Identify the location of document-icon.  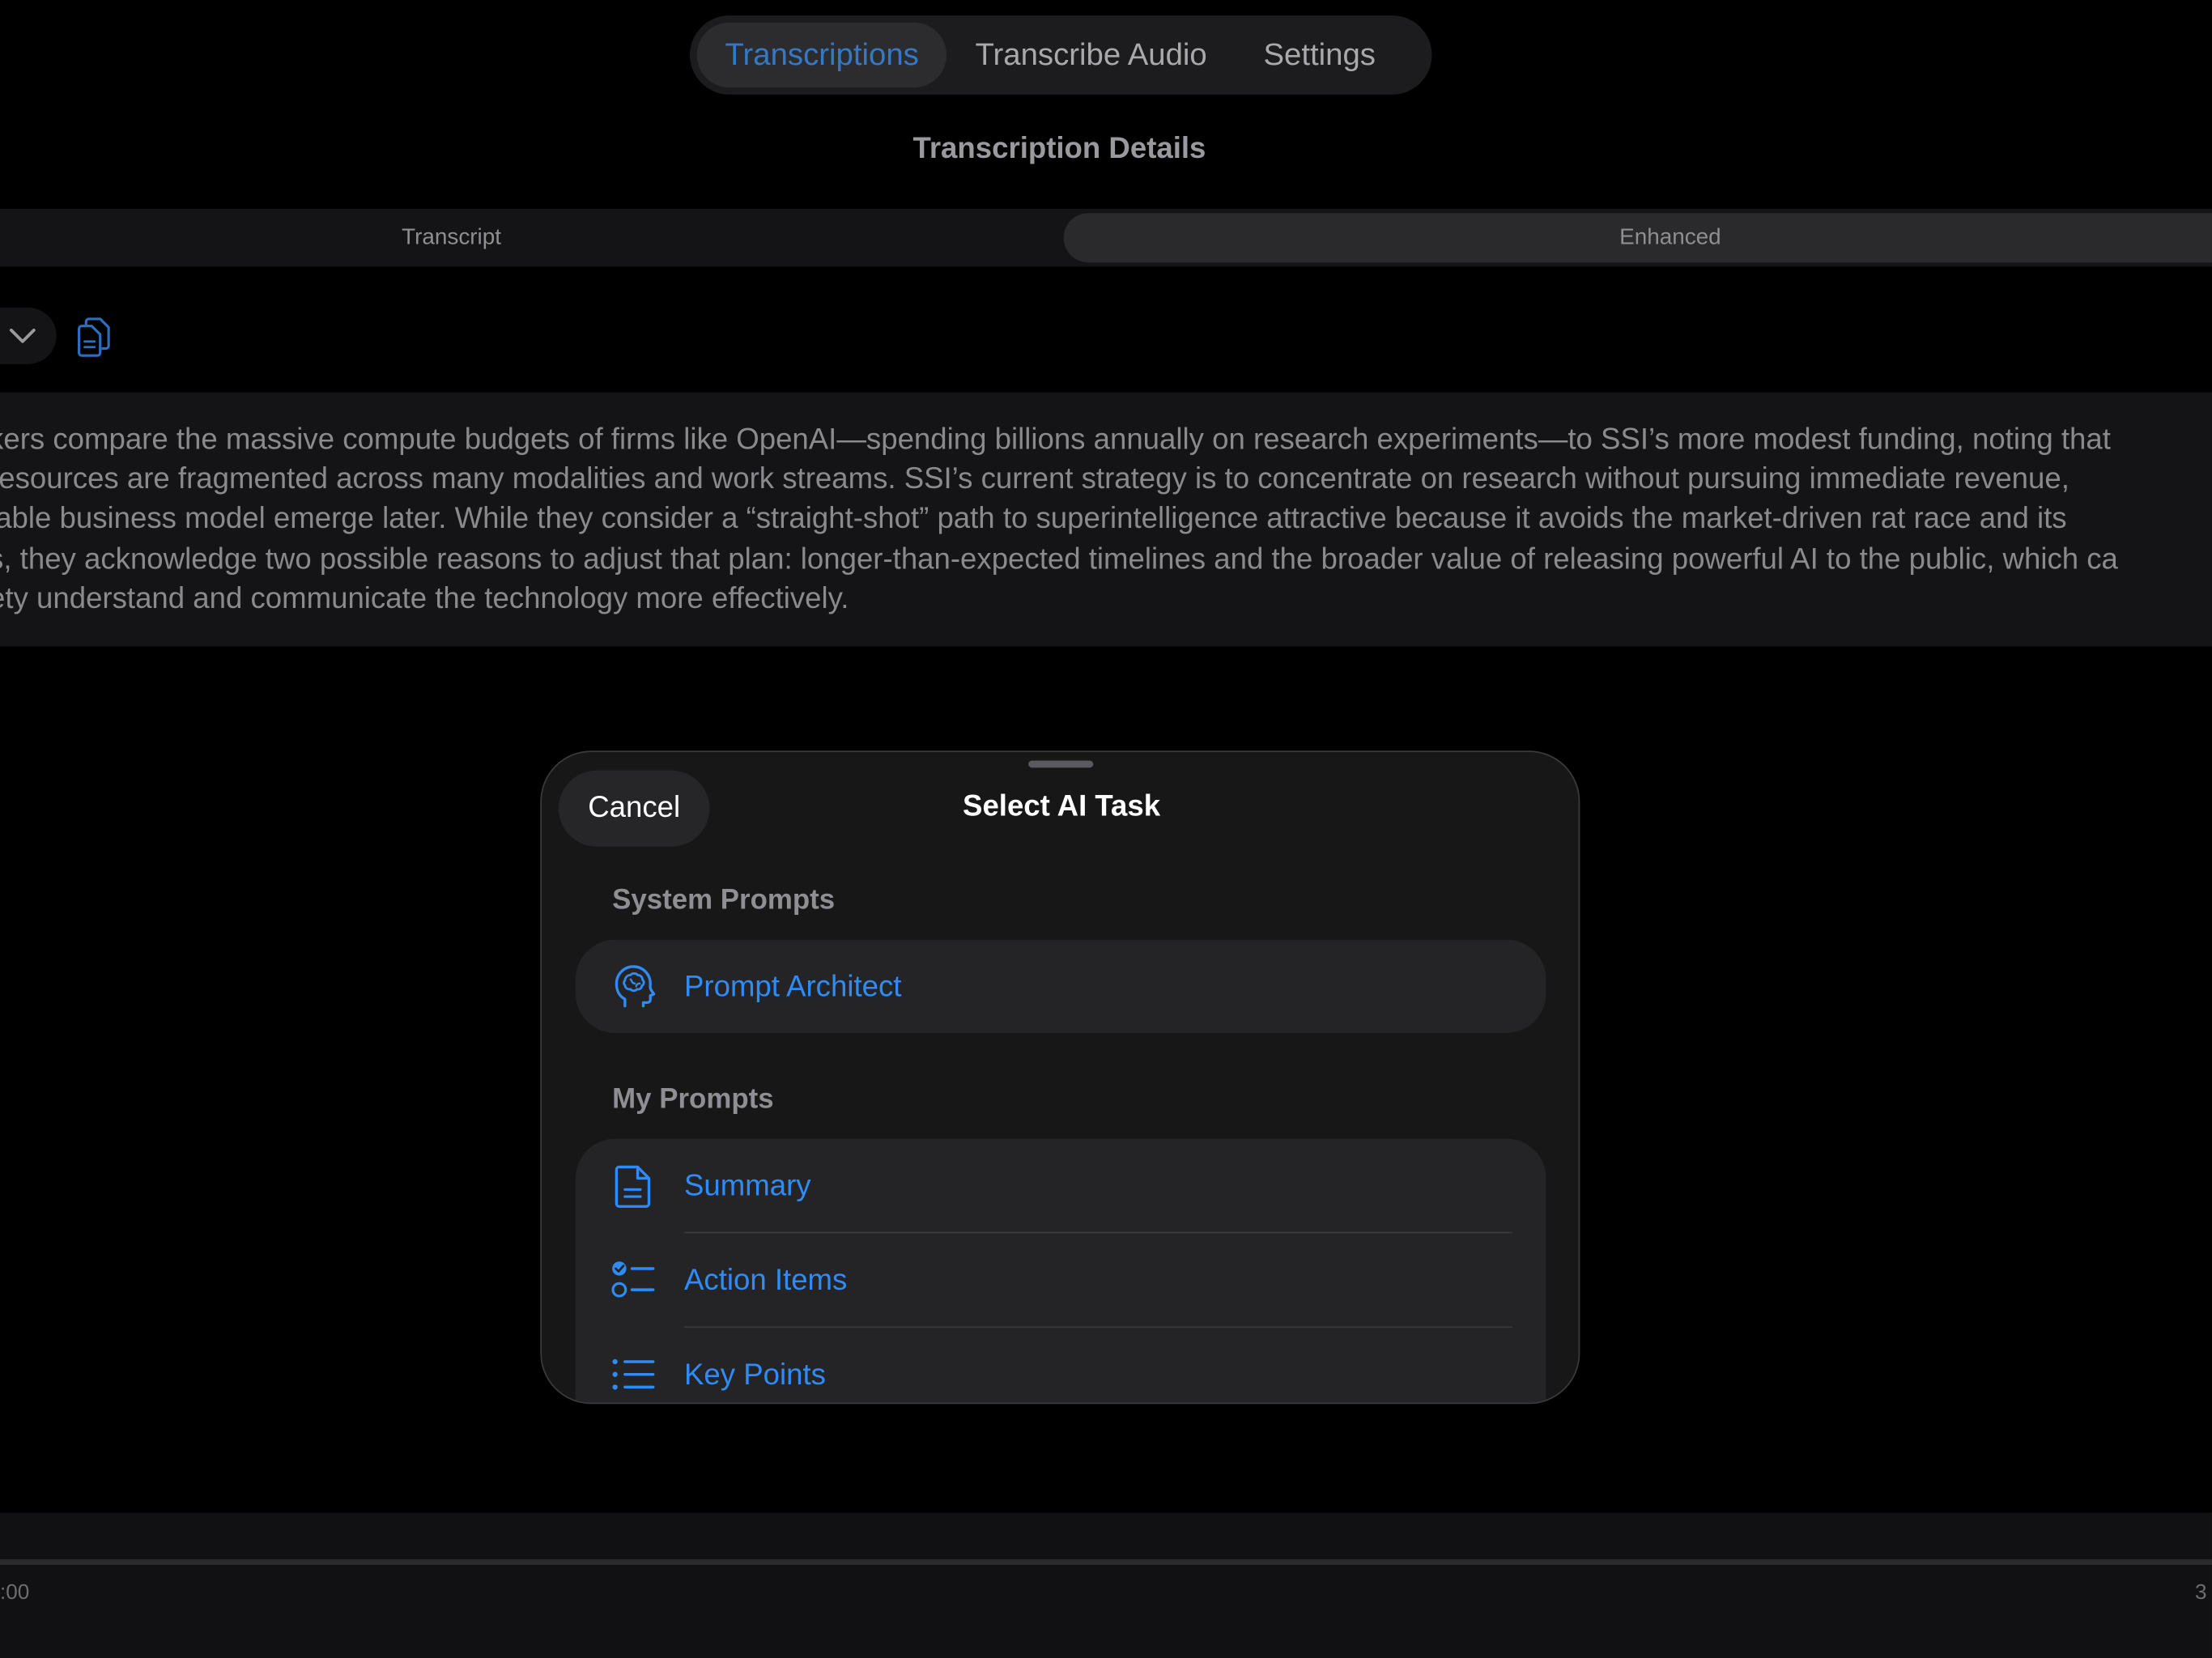
(633, 1186).